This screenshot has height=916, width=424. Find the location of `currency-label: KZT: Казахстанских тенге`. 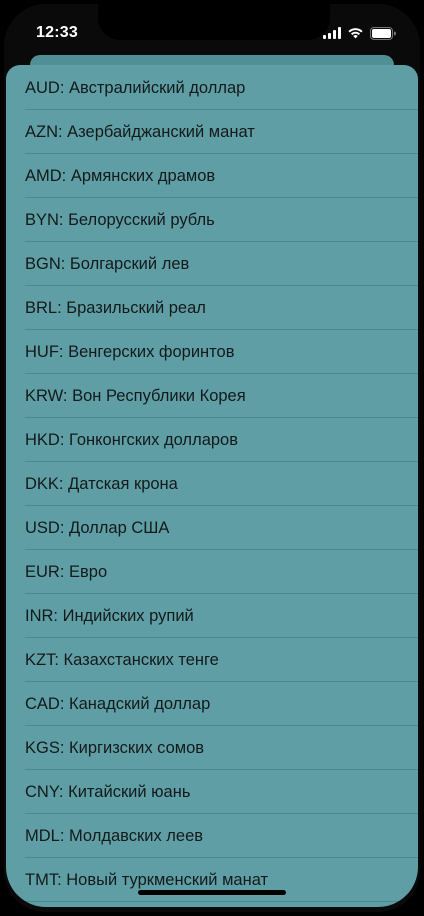

currency-label: KZT: Казахстанских тенге is located at coordinates (122, 659).